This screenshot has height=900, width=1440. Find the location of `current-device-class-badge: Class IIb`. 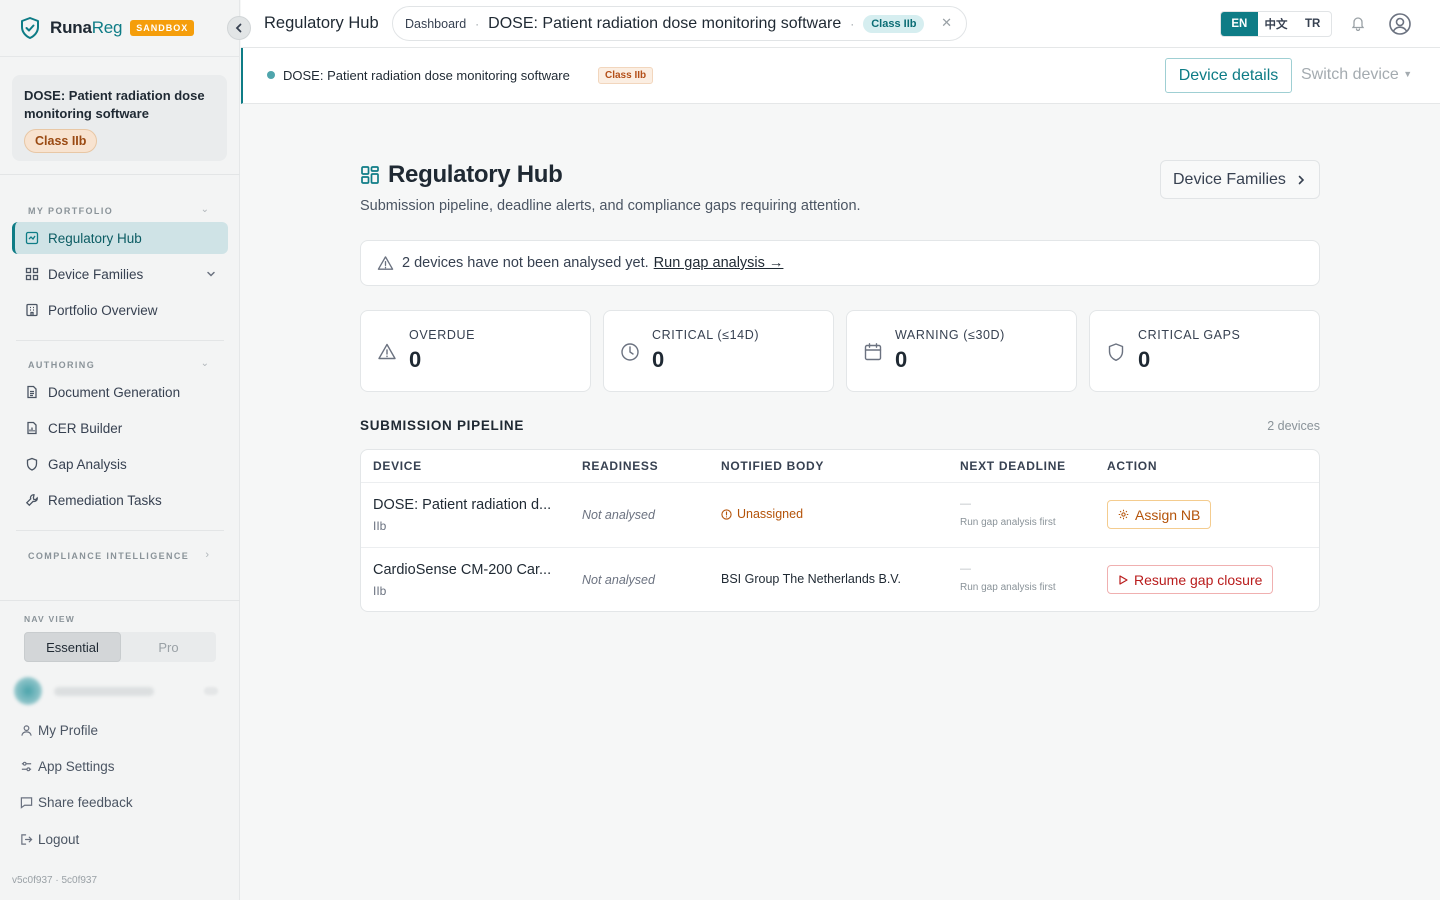

current-device-class-badge: Class IIb is located at coordinates (61, 141).